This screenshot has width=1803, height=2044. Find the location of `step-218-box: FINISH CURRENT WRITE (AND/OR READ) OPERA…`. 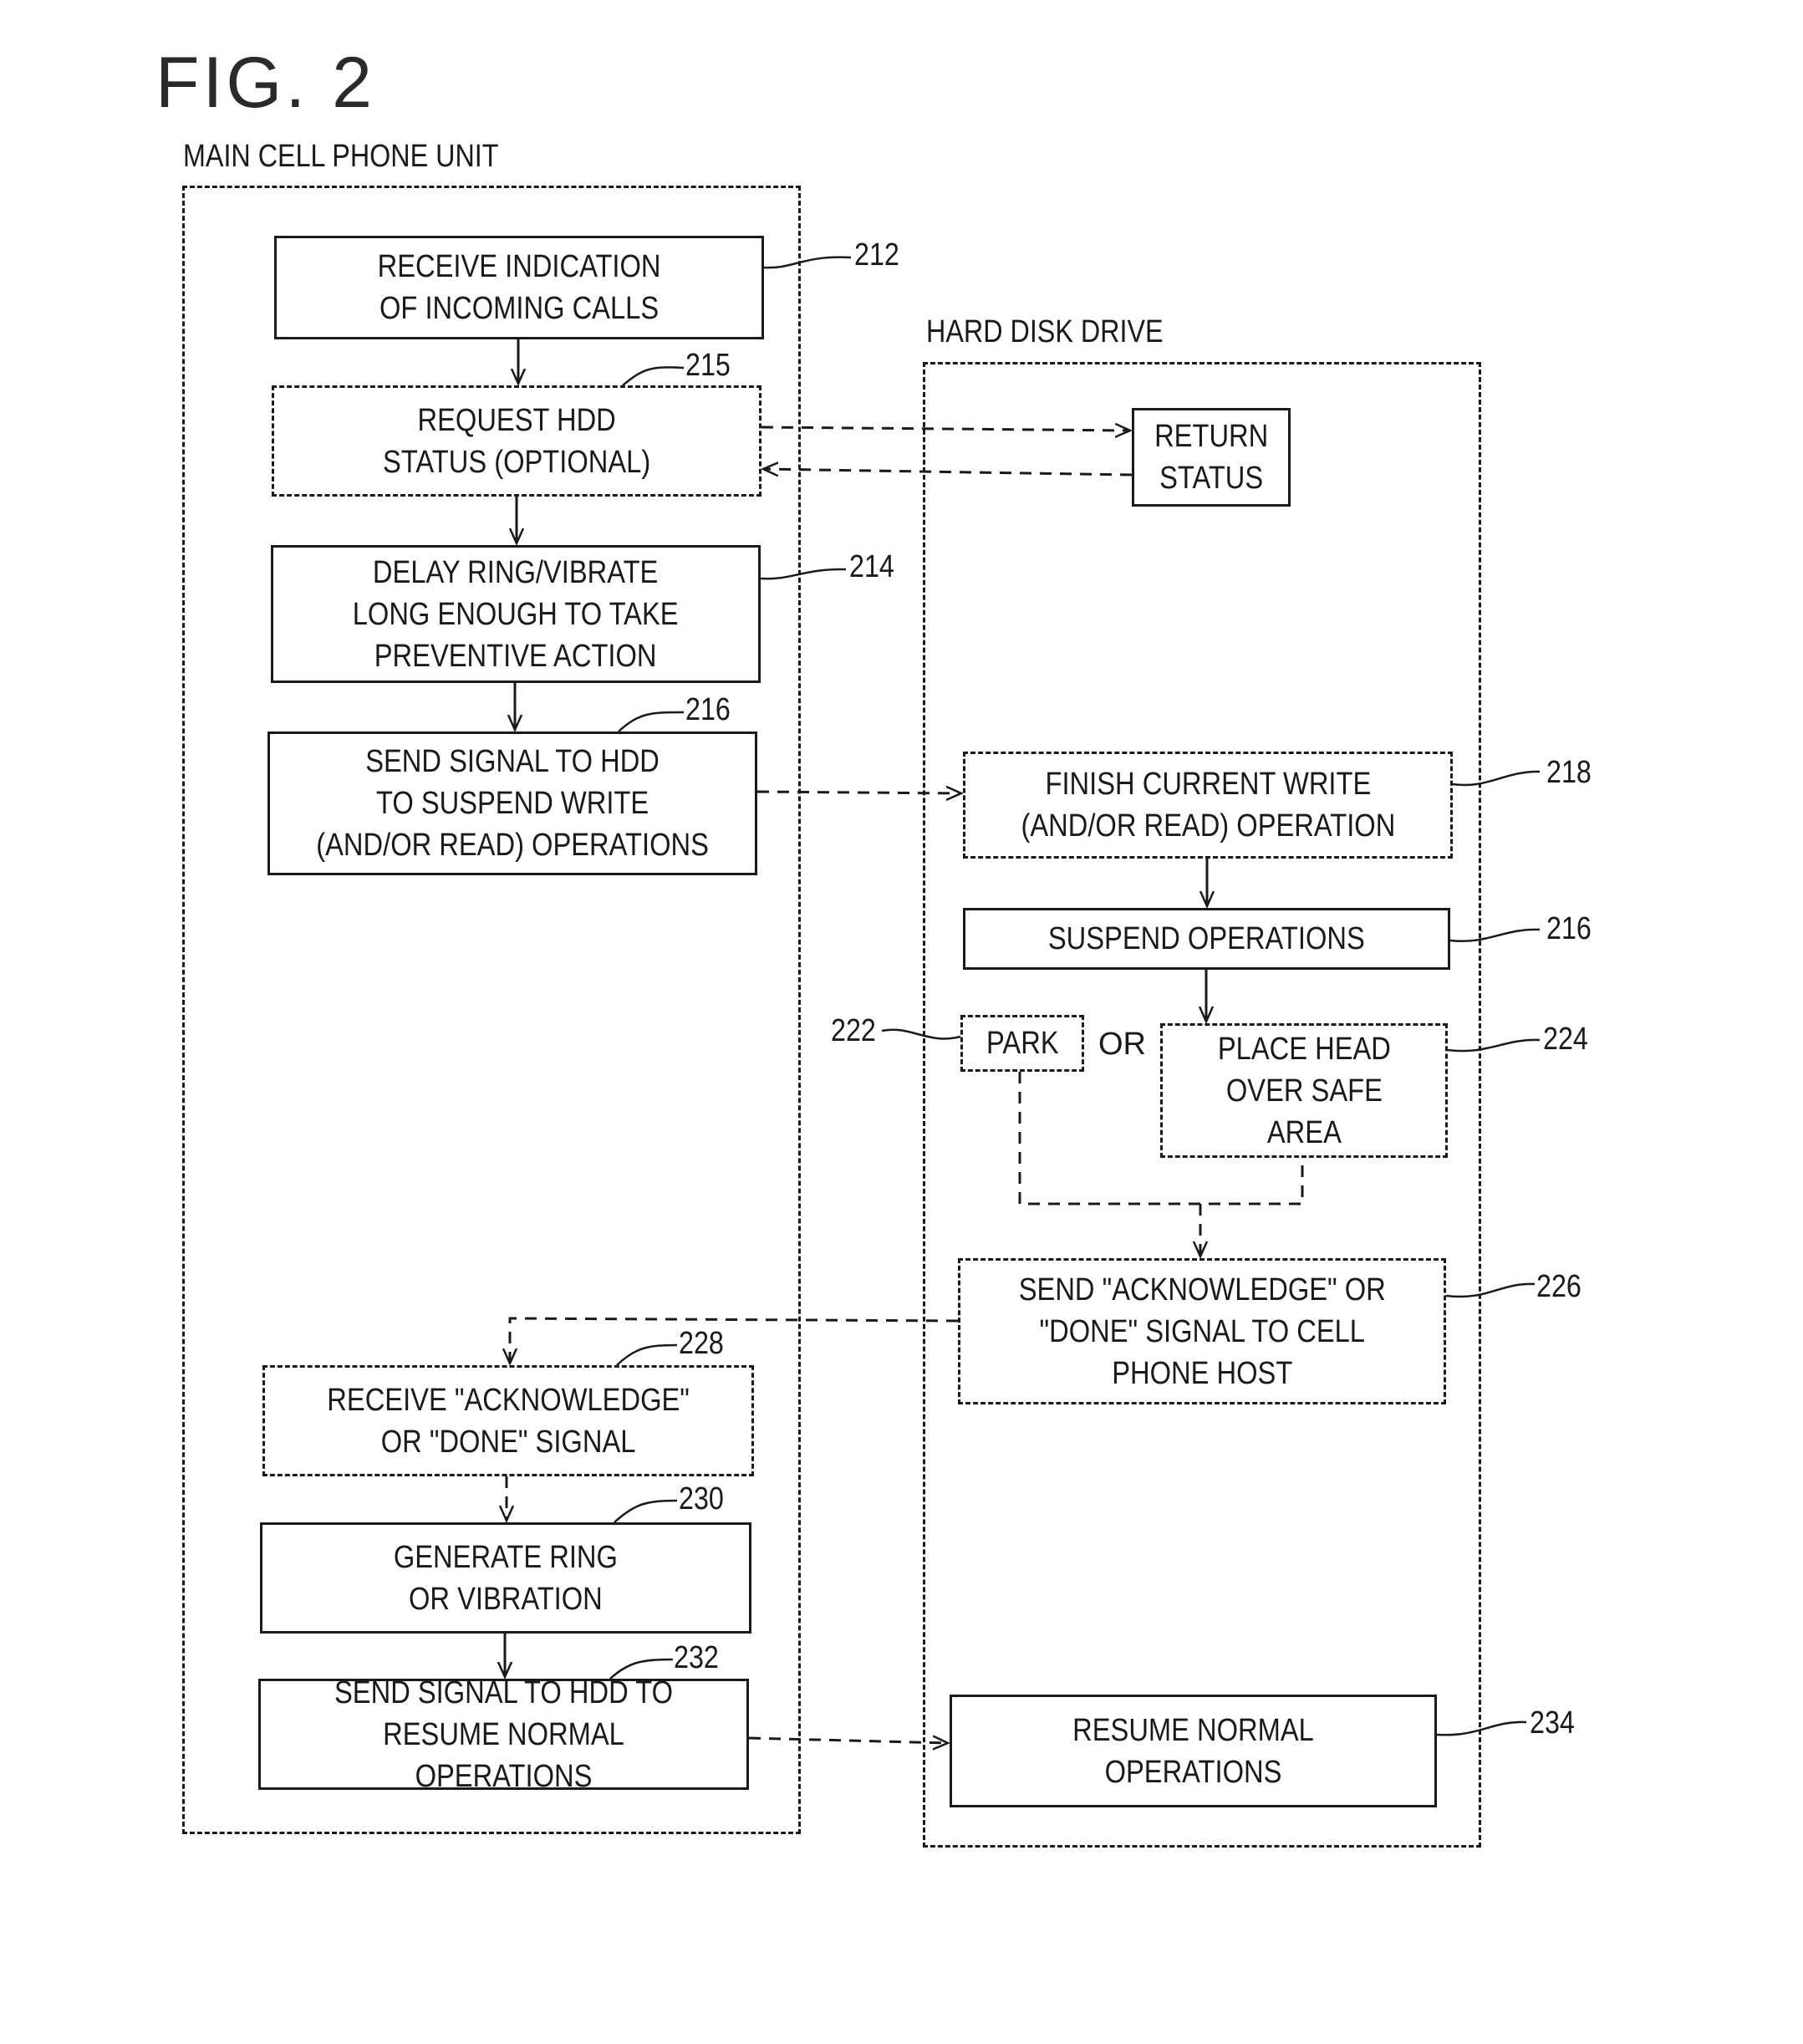

step-218-box: FINISH CURRENT WRITE (AND/OR READ) OPERA… is located at coordinates (1208, 805).